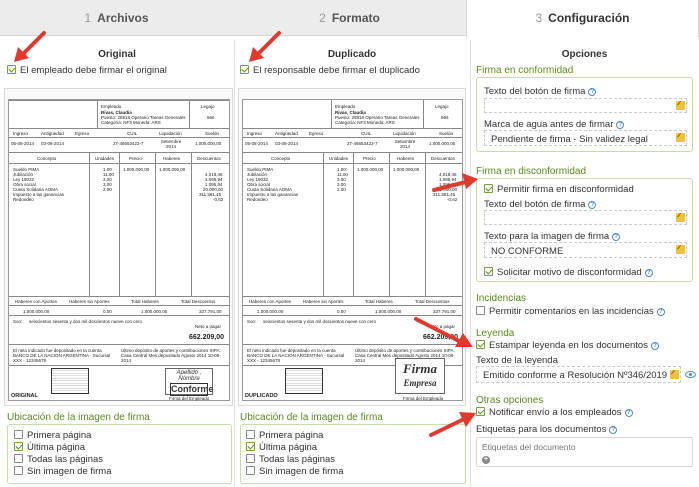  Describe the element at coordinates (539, 18) in the screenshot. I see `tab-number: 3` at that location.